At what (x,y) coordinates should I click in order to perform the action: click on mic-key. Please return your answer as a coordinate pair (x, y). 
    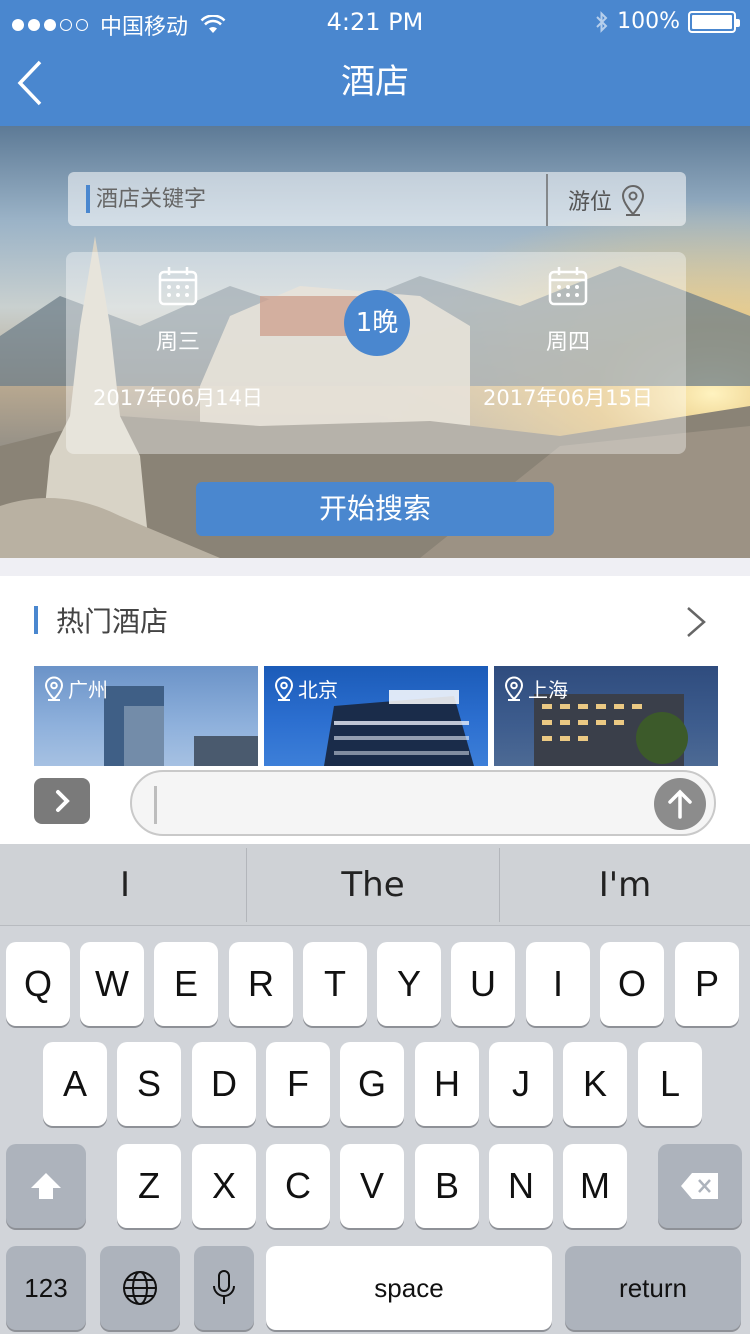
    Looking at the image, I should click on (224, 1288).